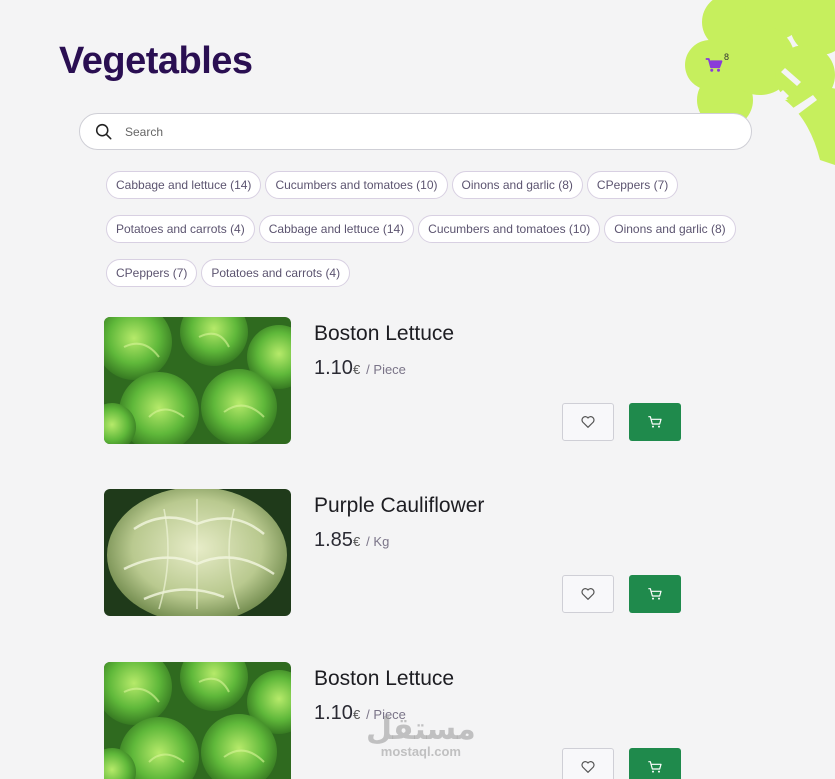  I want to click on product-name: Purple Cauliflower, so click(399, 505).